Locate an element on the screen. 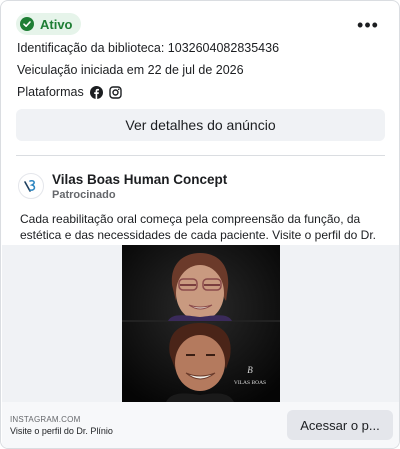 Image resolution: width=400 pixels, height=449 pixels. media-watermark: VILAS BOAS is located at coordinates (250, 383).